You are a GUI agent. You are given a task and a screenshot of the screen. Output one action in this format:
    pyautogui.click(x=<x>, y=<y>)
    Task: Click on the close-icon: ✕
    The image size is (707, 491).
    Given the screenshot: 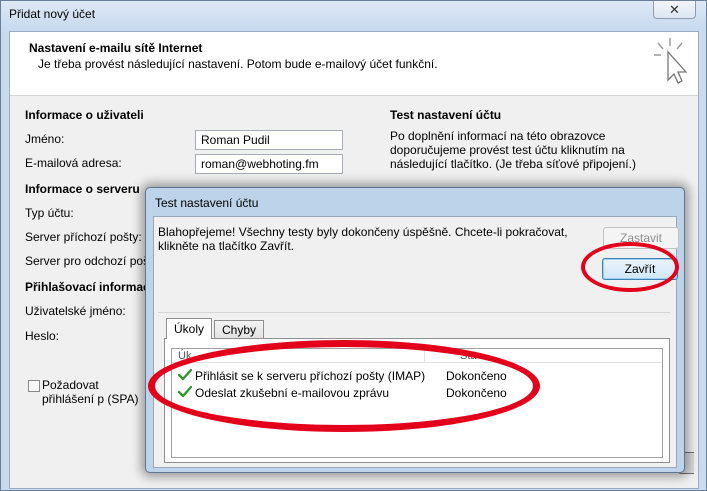 What is the action you would take?
    pyautogui.click(x=674, y=9)
    